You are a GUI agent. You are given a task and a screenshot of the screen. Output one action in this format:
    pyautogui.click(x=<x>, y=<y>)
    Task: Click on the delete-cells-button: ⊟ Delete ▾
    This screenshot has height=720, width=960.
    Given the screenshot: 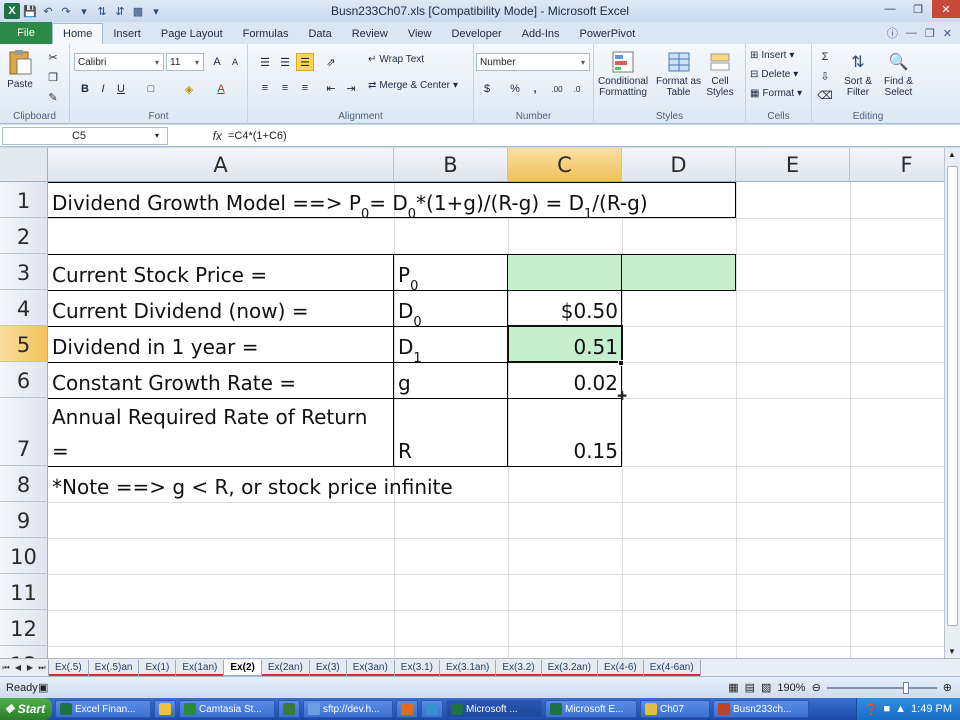 What is the action you would take?
    pyautogui.click(x=774, y=74)
    